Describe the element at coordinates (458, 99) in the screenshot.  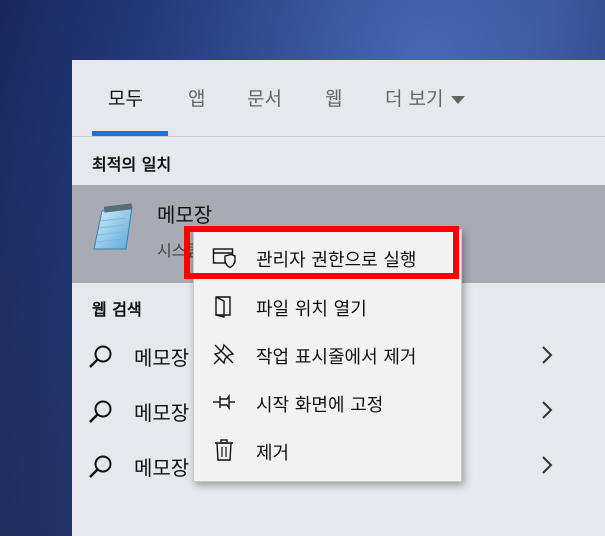
I see `caret-down-icon` at that location.